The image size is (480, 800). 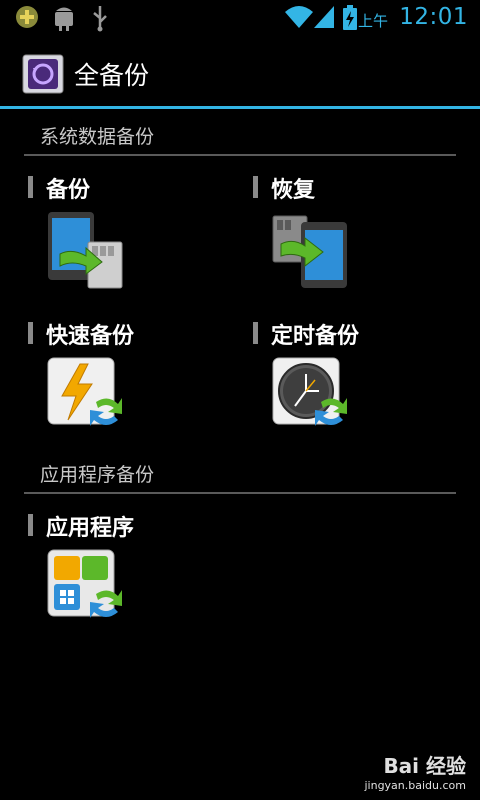 I want to click on app-title: 全备份, so click(x=112, y=75).